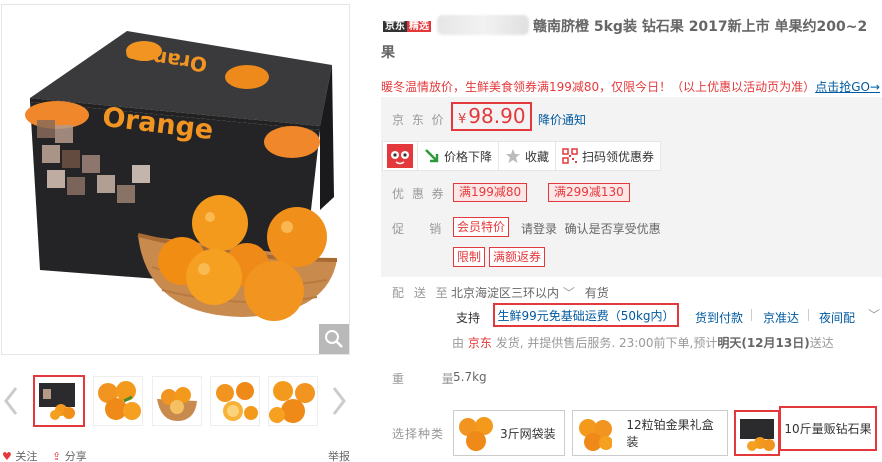 Image resolution: width=882 pixels, height=462 pixels. I want to click on cod-service: 货到付款, so click(719, 317).